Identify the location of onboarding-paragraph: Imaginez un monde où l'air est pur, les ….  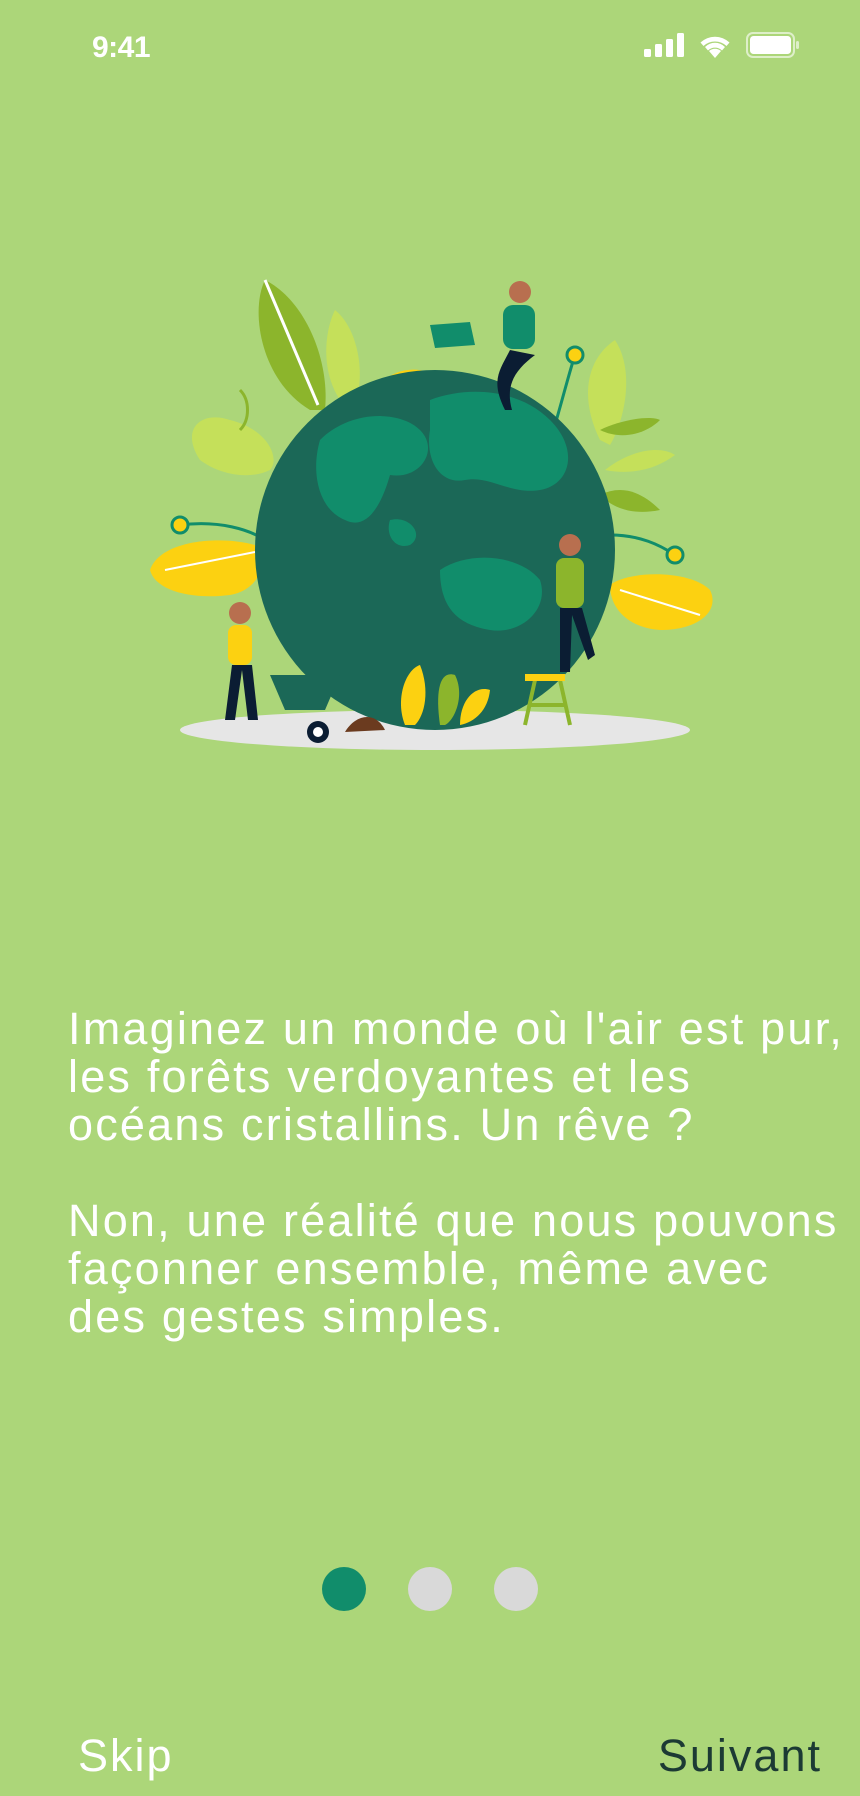
(456, 1076).